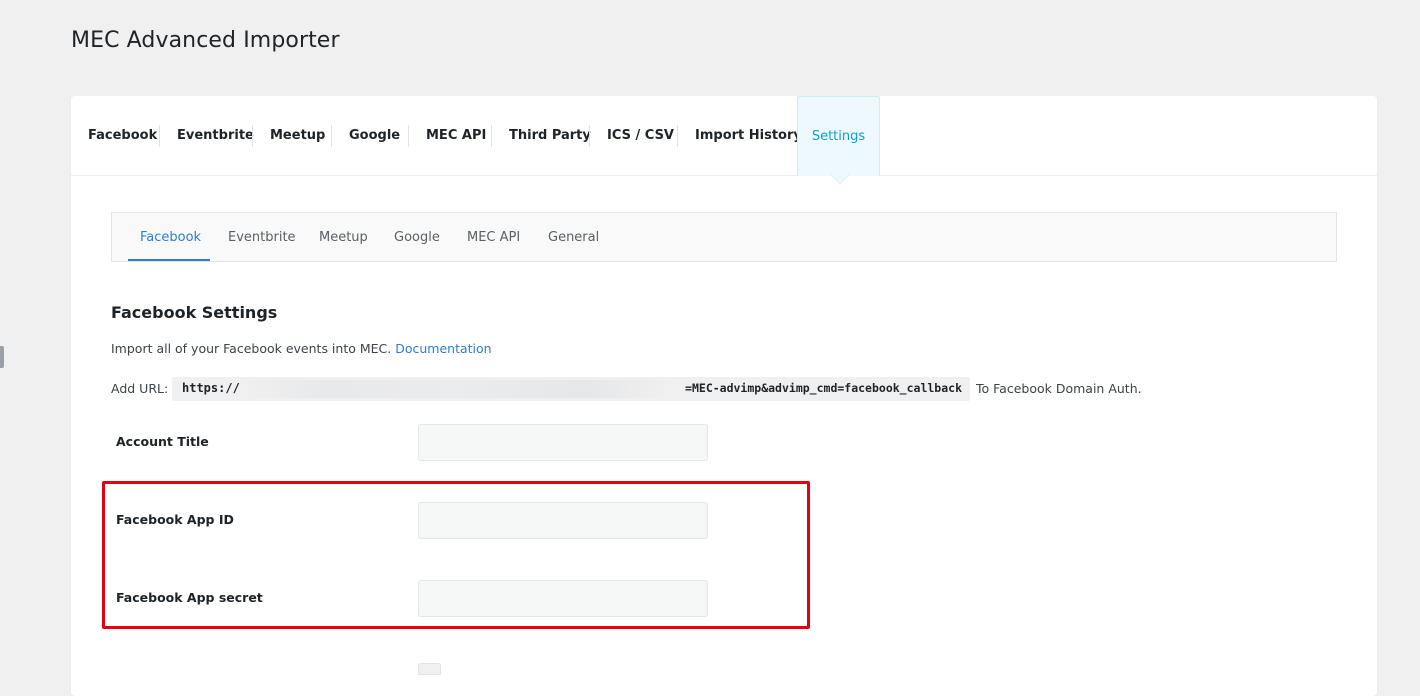  What do you see at coordinates (550, 135) in the screenshot?
I see `tab-third-party: Third Party` at bounding box center [550, 135].